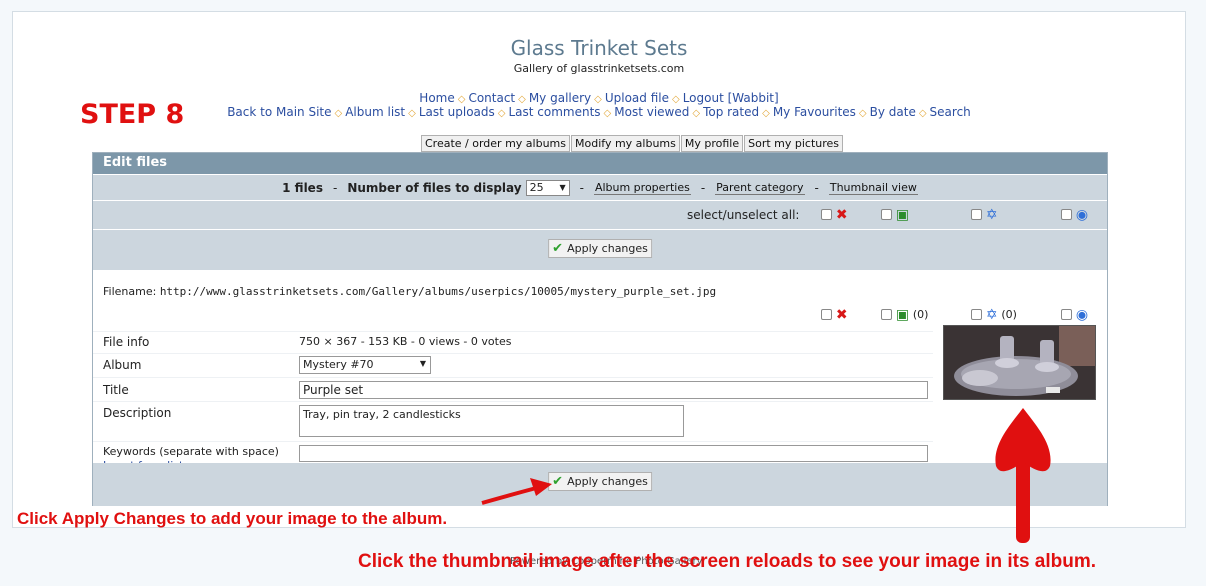 The width and height of the screenshot is (1206, 586). What do you see at coordinates (766, 475) in the screenshot?
I see `annotation-arrows` at bounding box center [766, 475].